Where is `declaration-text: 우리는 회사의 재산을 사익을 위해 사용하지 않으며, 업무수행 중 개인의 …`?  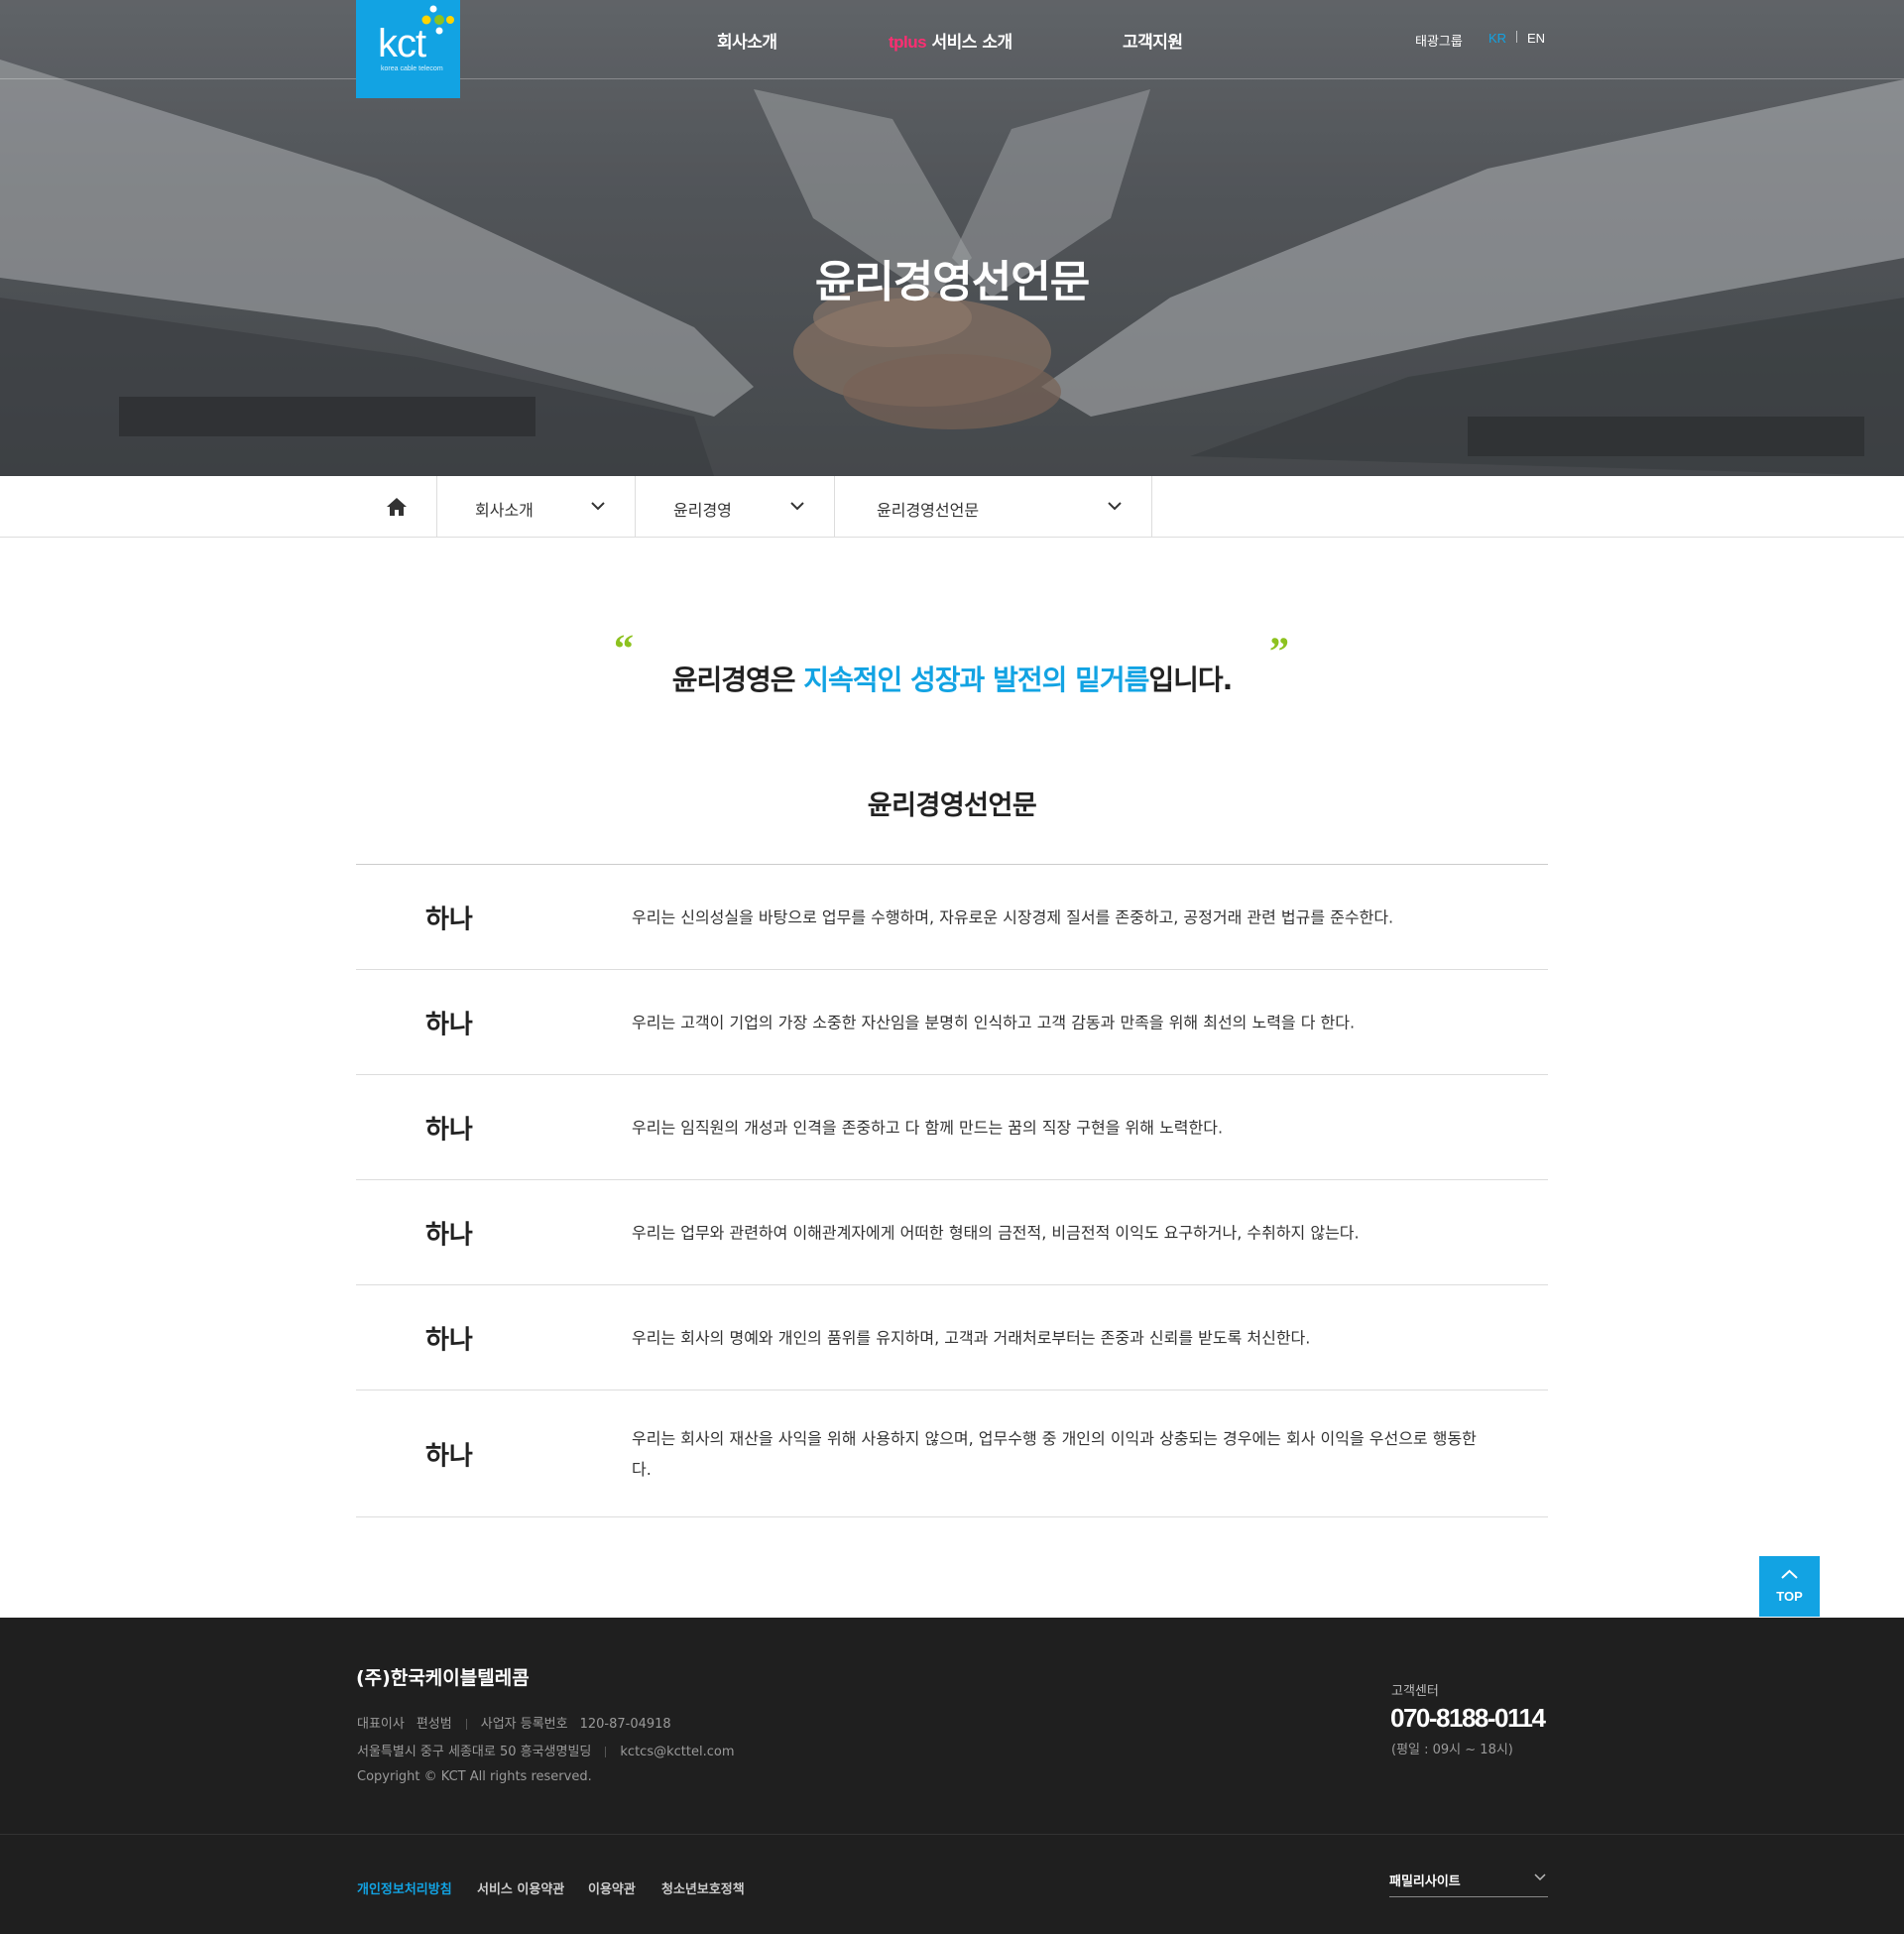
declaration-text: 우리는 회사의 재산을 사익을 위해 사용하지 않으며, 업무수행 중 개인의 … is located at coordinates (1054, 1453).